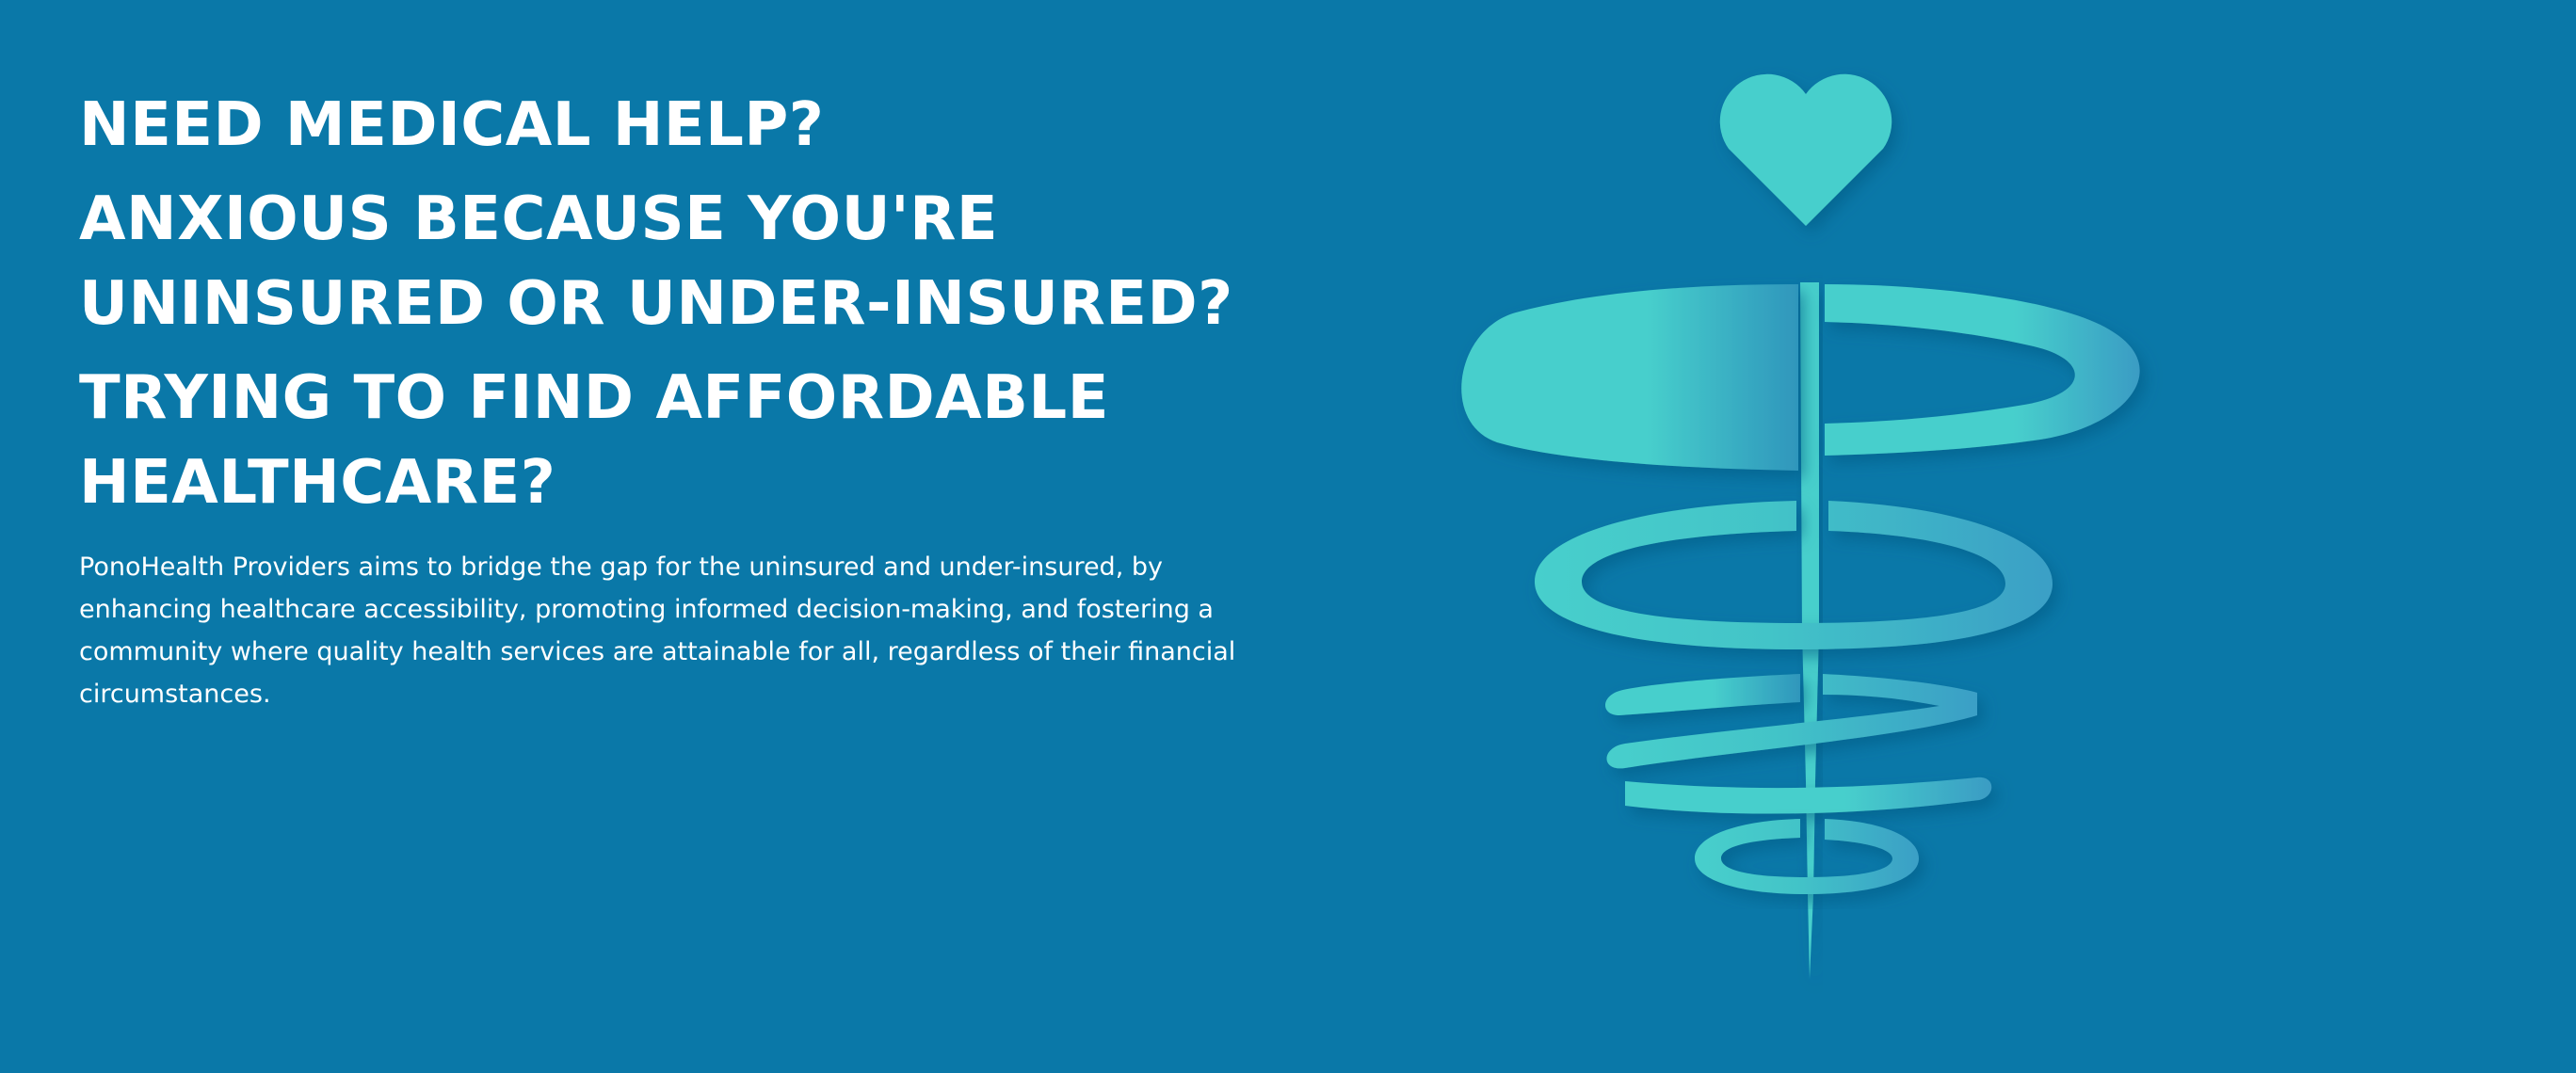 The image size is (2576, 1073). I want to click on headline-need-medical-help: NEED MEDICAL HELP?, so click(452, 125).